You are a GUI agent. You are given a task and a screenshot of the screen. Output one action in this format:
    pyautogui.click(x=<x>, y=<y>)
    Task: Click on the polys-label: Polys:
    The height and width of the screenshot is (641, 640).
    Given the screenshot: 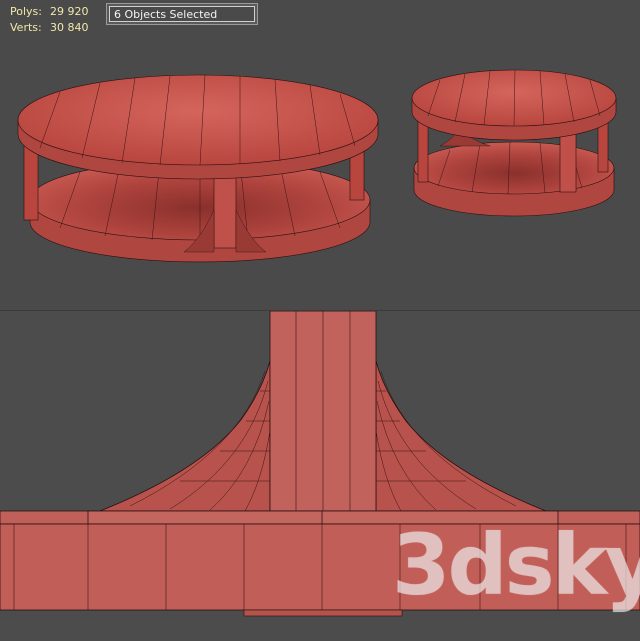 What is the action you would take?
    pyautogui.click(x=26, y=11)
    